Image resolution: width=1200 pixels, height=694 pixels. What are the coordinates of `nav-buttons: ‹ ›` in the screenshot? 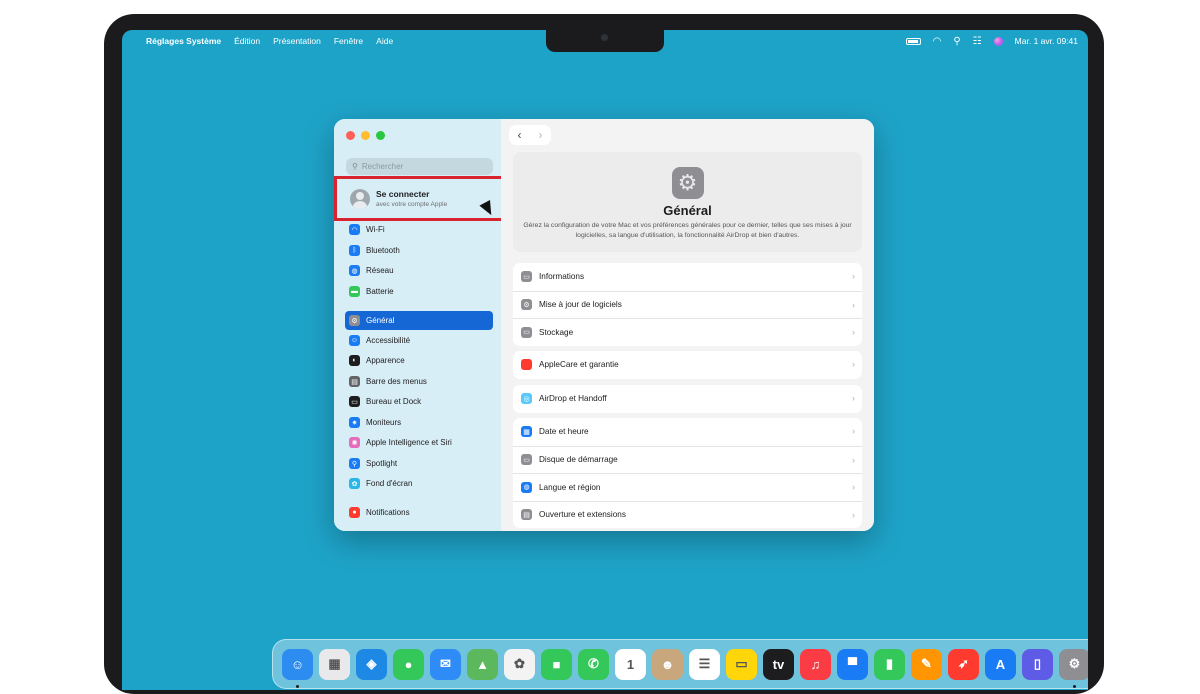 It's located at (530, 135).